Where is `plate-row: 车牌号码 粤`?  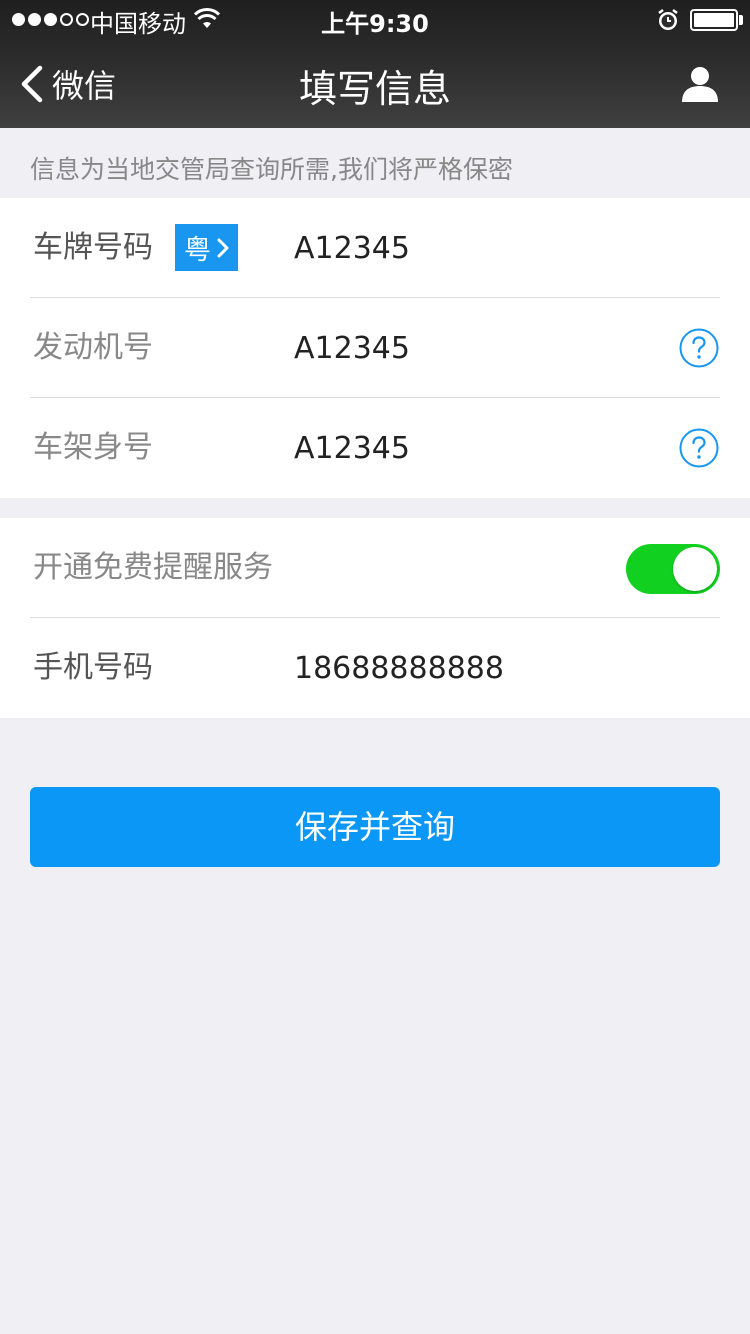
plate-row: 车牌号码 粤 is located at coordinates (375, 248).